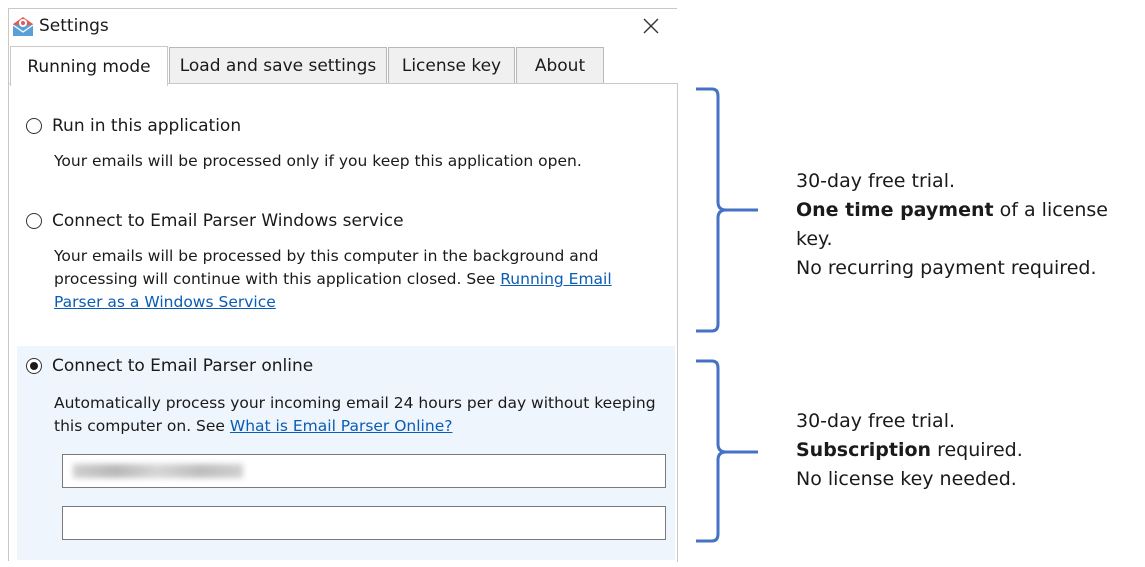 The height and width of the screenshot is (567, 1145). I want to click on bottom-brace-icon, so click(727, 451).